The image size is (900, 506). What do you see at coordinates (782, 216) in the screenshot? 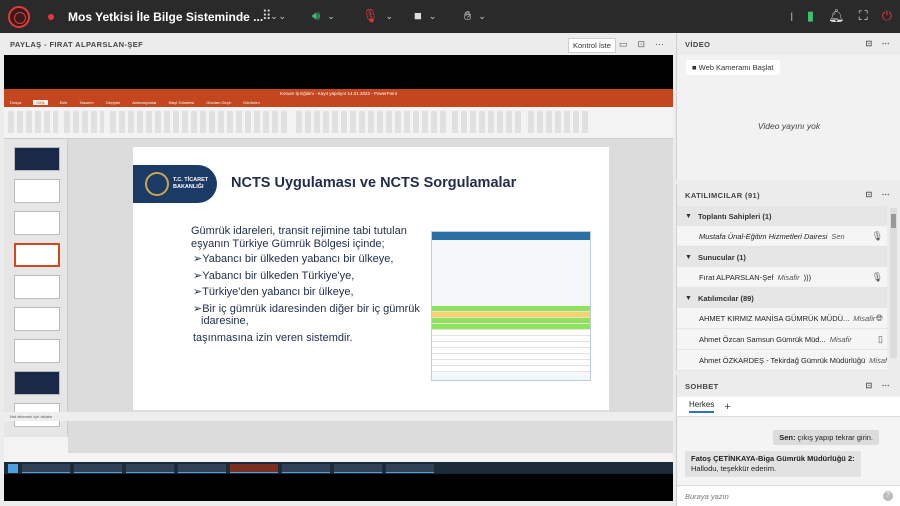
I see `hosts-section-header: ▼ Toplantı Sahipleri (1)` at bounding box center [782, 216].